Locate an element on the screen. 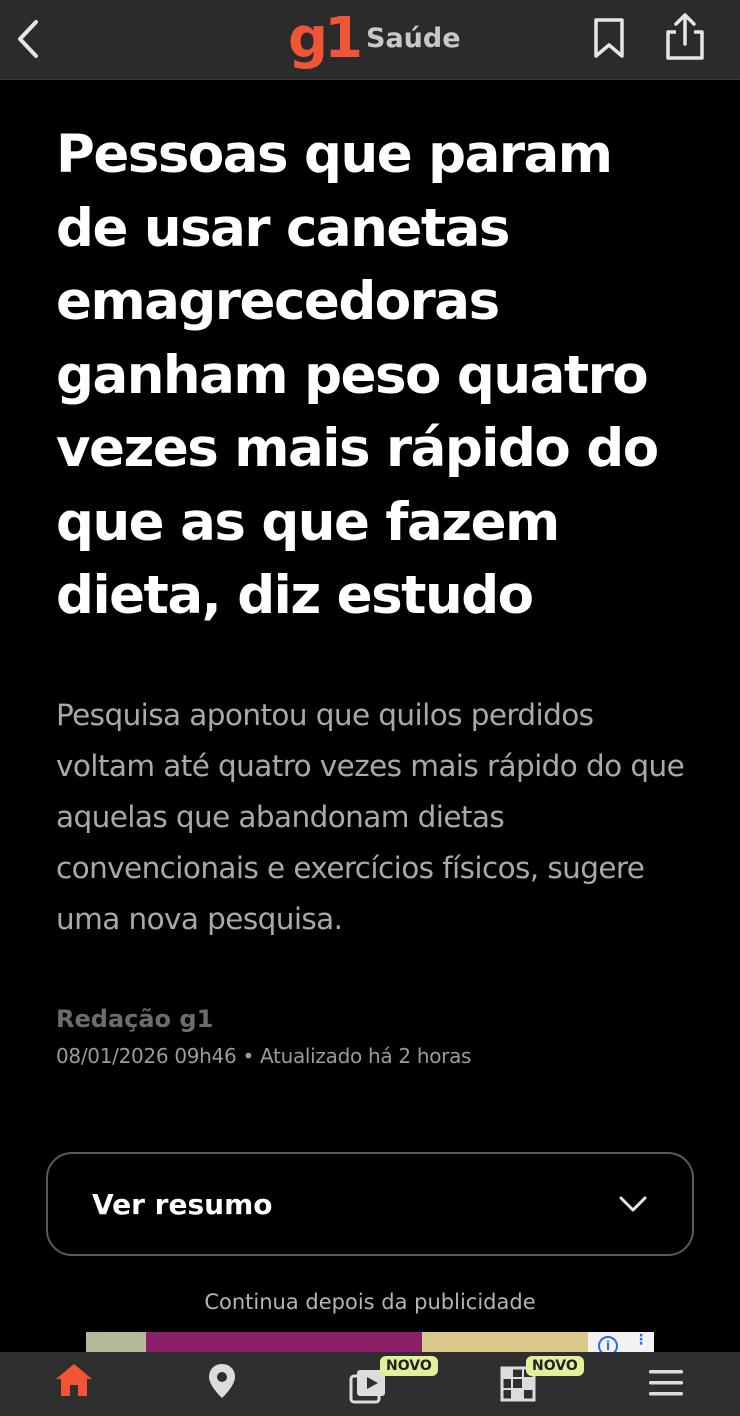 This screenshot has height=1416, width=740. top-bar: g1 Saúde is located at coordinates (370, 40).